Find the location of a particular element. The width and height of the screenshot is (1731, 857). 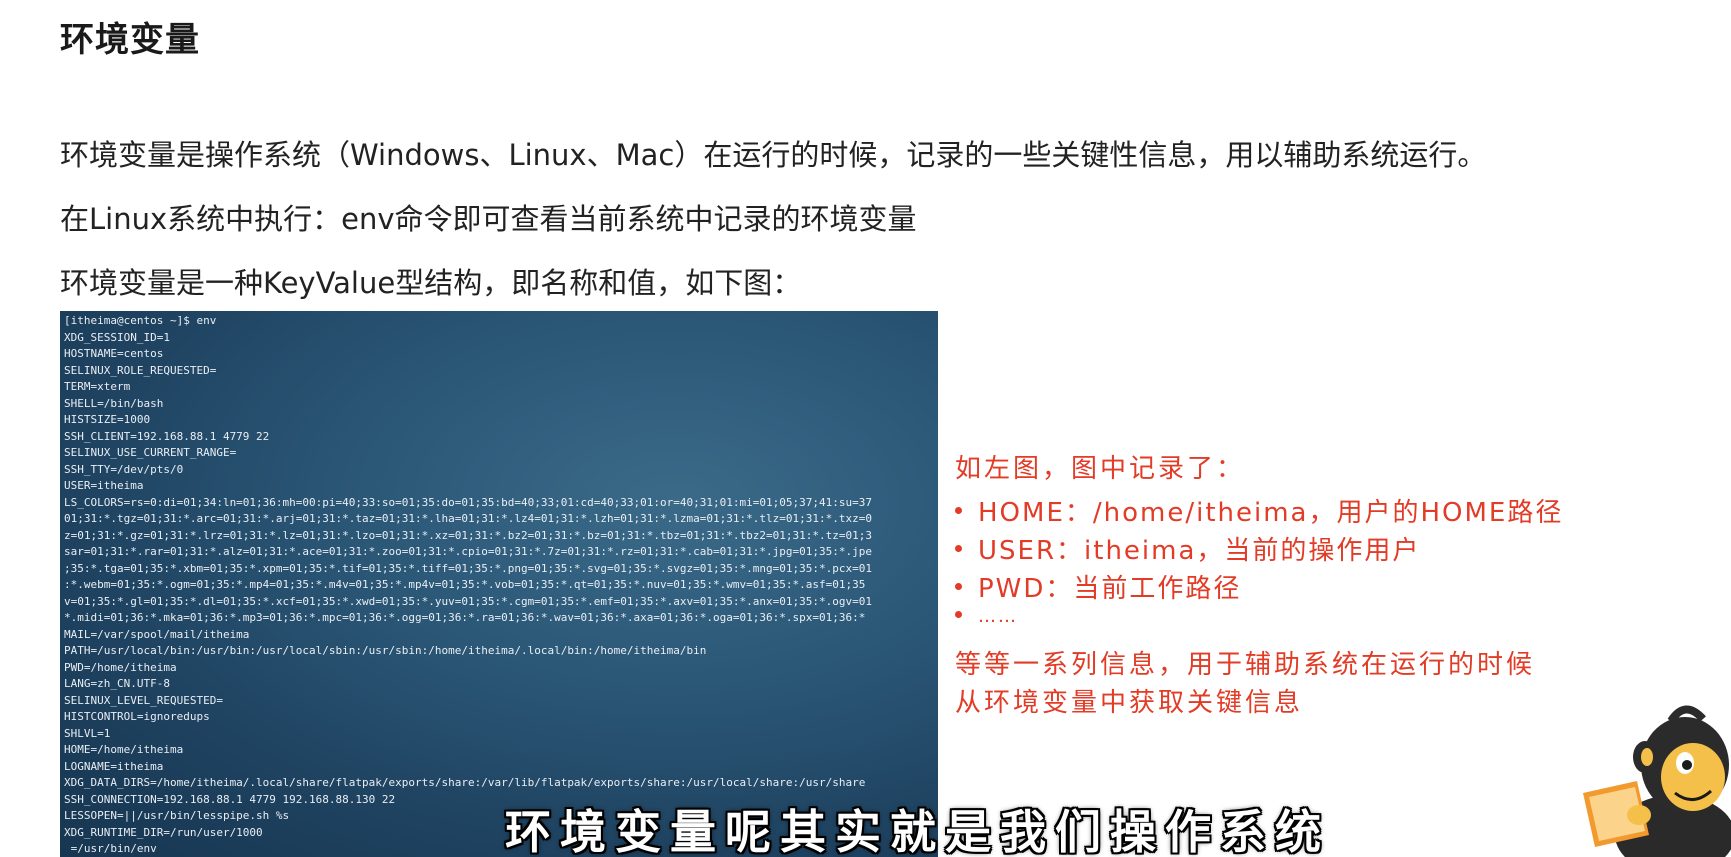

terminal-line: TERM=xterm is located at coordinates (97, 386).